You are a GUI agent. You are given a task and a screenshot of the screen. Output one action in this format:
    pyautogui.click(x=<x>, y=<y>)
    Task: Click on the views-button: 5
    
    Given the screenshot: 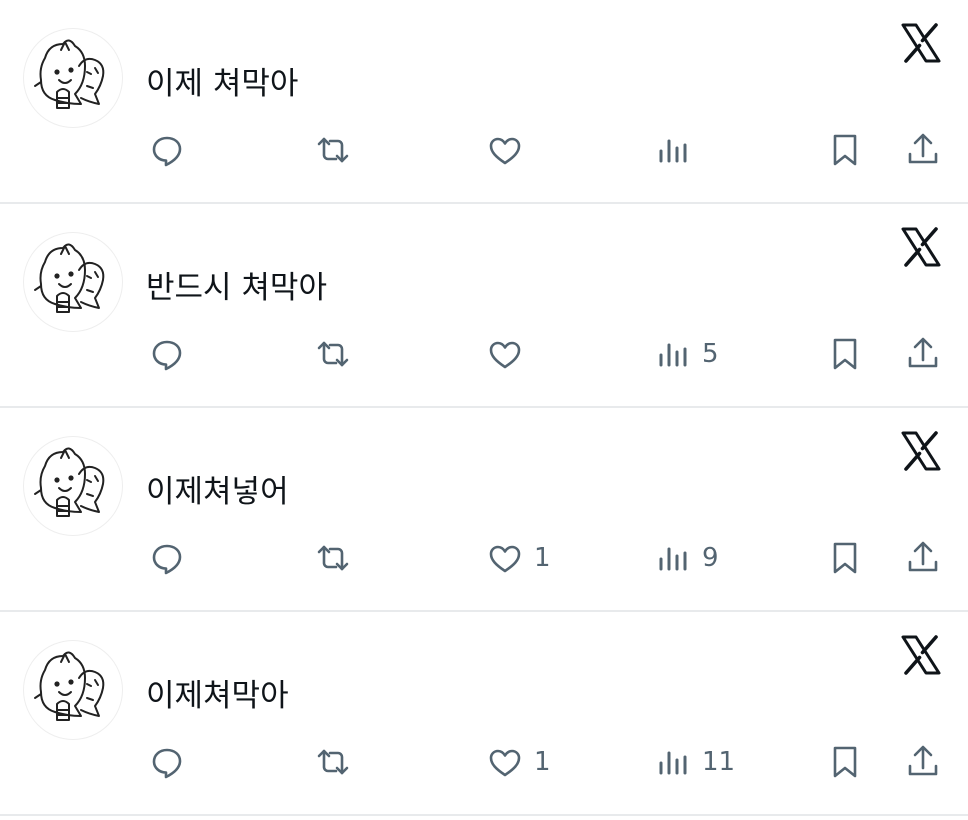 What is the action you would take?
    pyautogui.click(x=686, y=354)
    